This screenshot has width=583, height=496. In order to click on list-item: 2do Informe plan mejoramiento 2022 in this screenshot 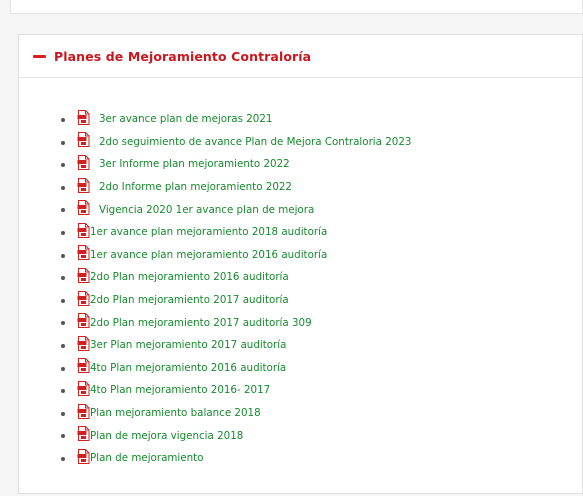, I will do `click(321, 187)`.